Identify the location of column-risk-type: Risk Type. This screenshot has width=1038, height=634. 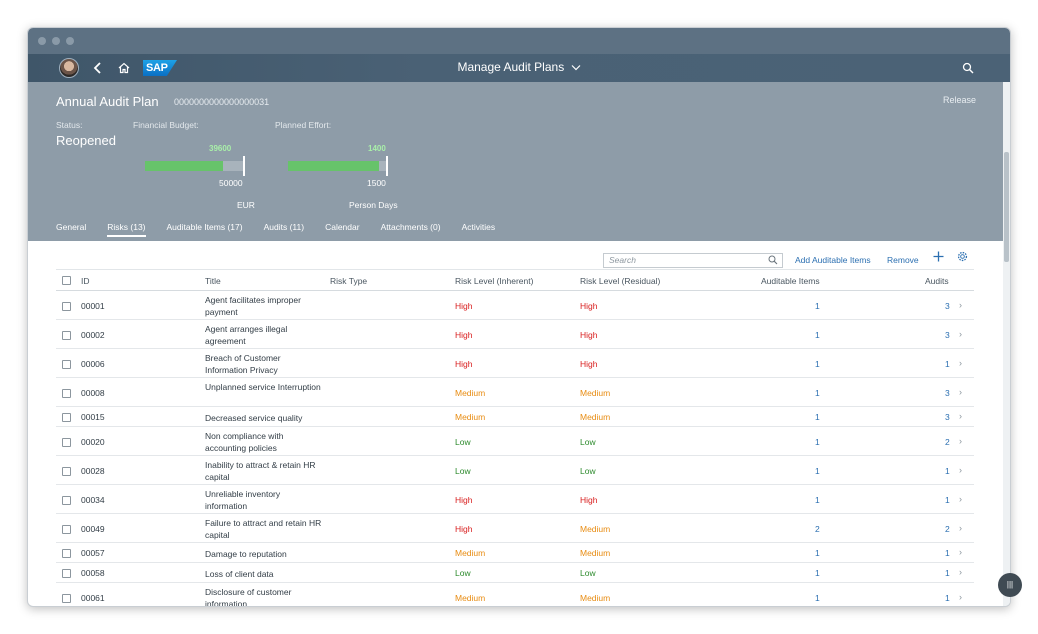
(348, 281).